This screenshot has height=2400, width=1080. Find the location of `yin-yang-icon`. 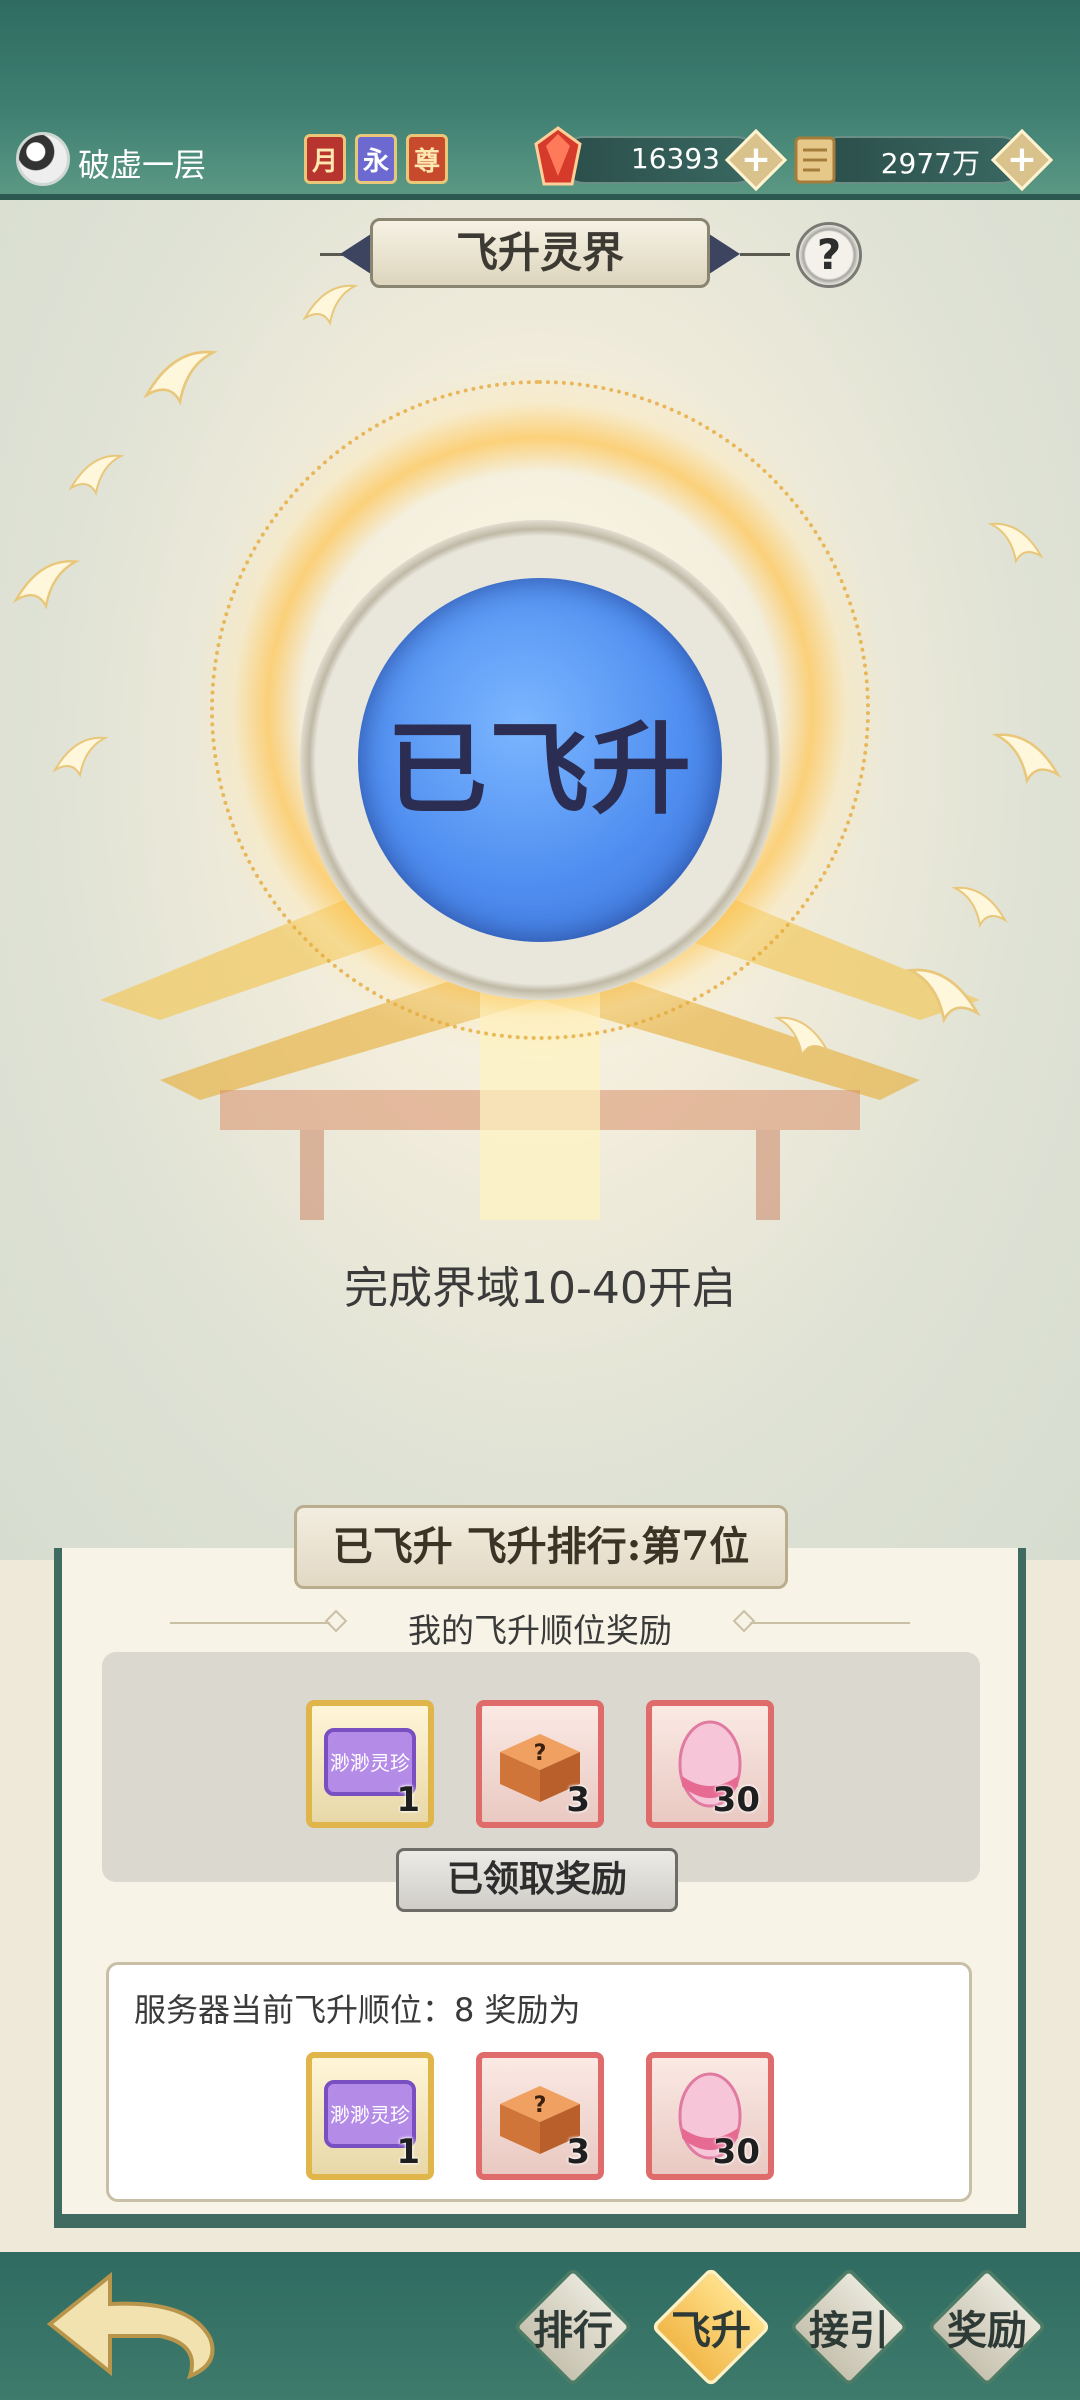

yin-yang-icon is located at coordinates (43, 159).